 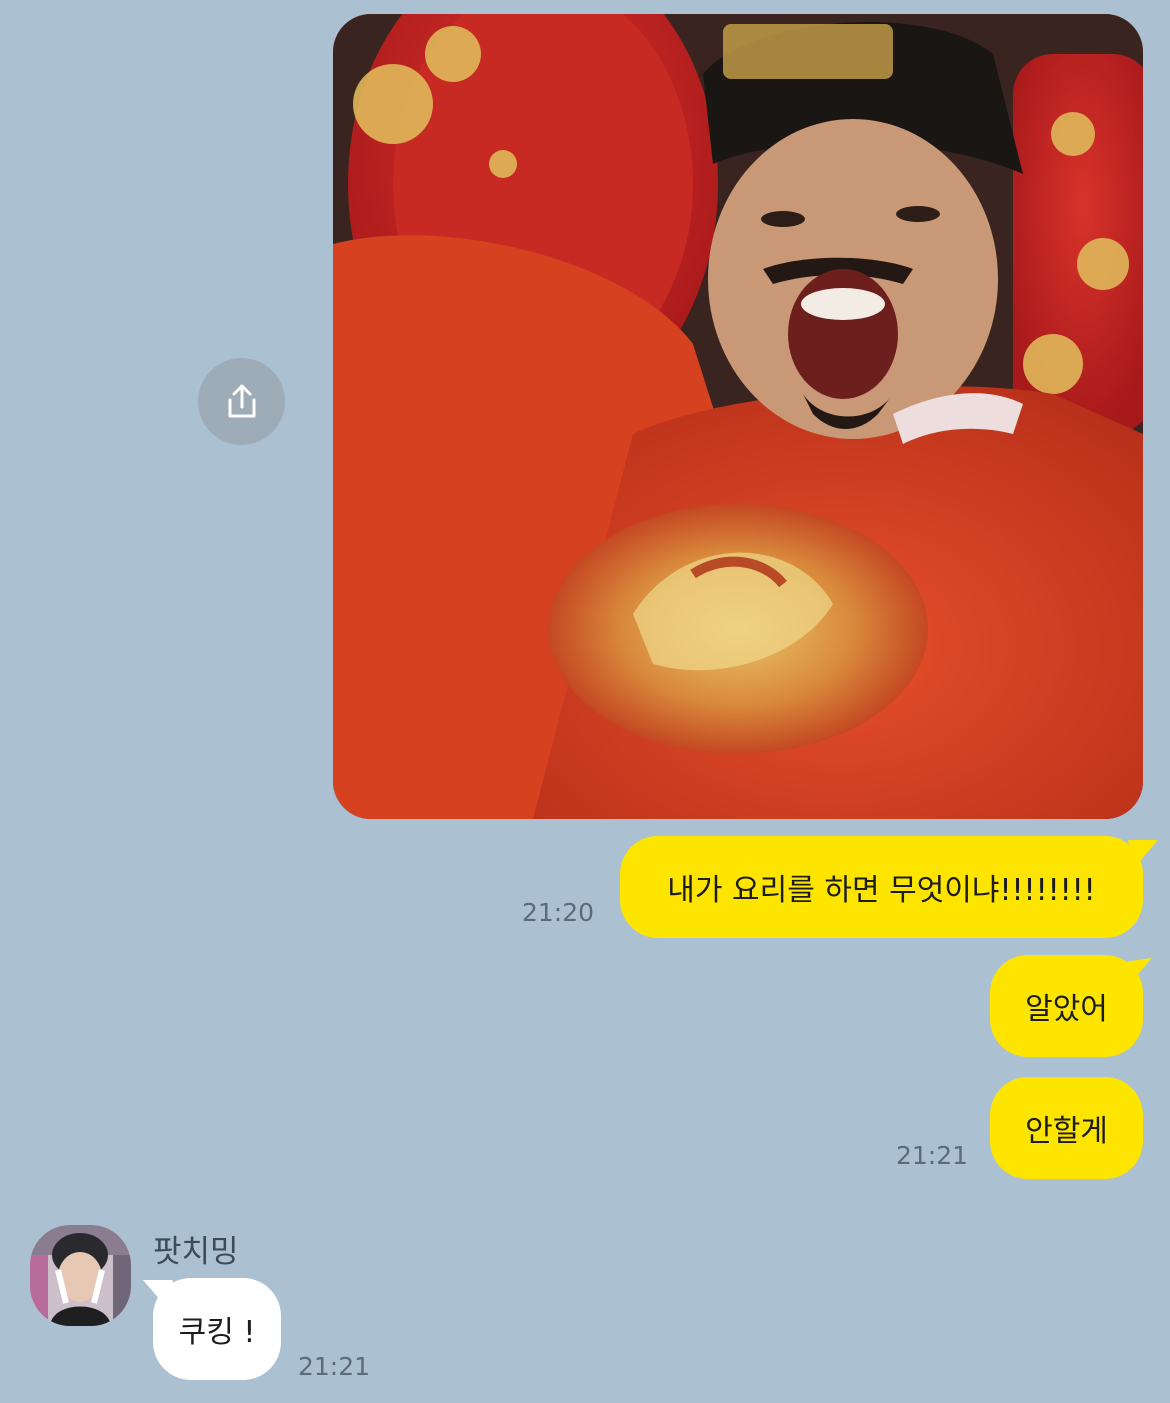 I want to click on avatar, so click(x=80, y=1275).